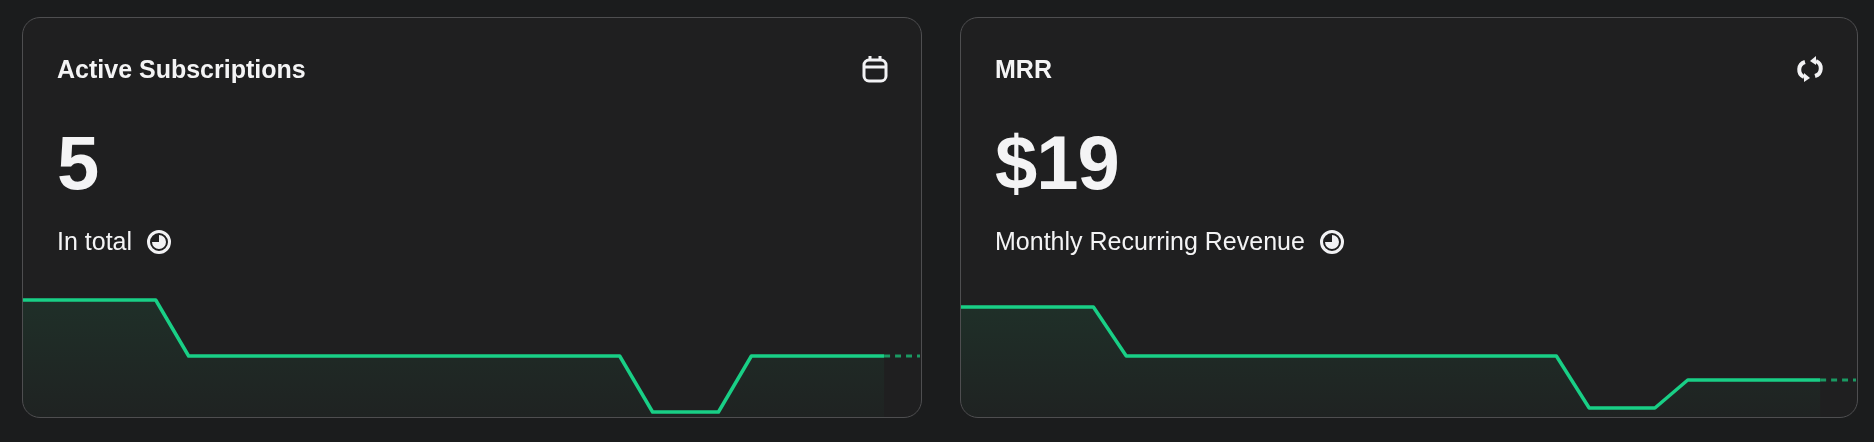  I want to click on metric-value: 5, so click(78, 162).